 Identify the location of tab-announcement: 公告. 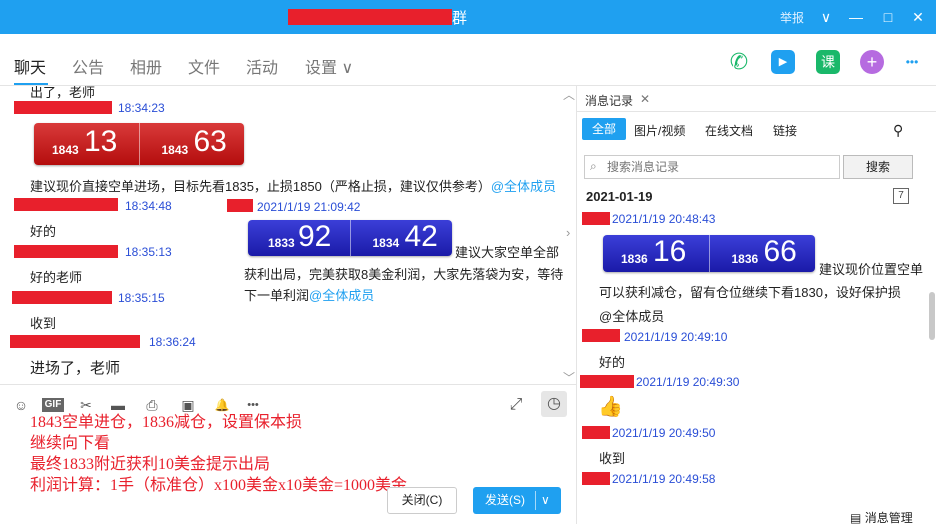
(88, 66).